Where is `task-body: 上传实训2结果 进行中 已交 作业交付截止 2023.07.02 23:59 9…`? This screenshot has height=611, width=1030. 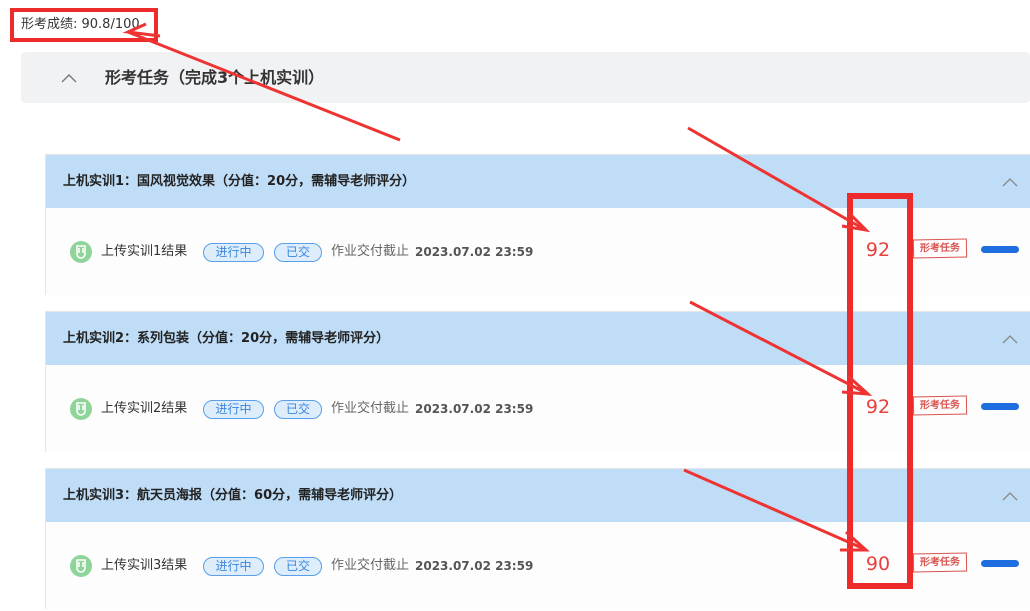
task-body: 上传实训2结果 进行中 已交 作业交付截止 2023.07.02 23:59 9… is located at coordinates (538, 408).